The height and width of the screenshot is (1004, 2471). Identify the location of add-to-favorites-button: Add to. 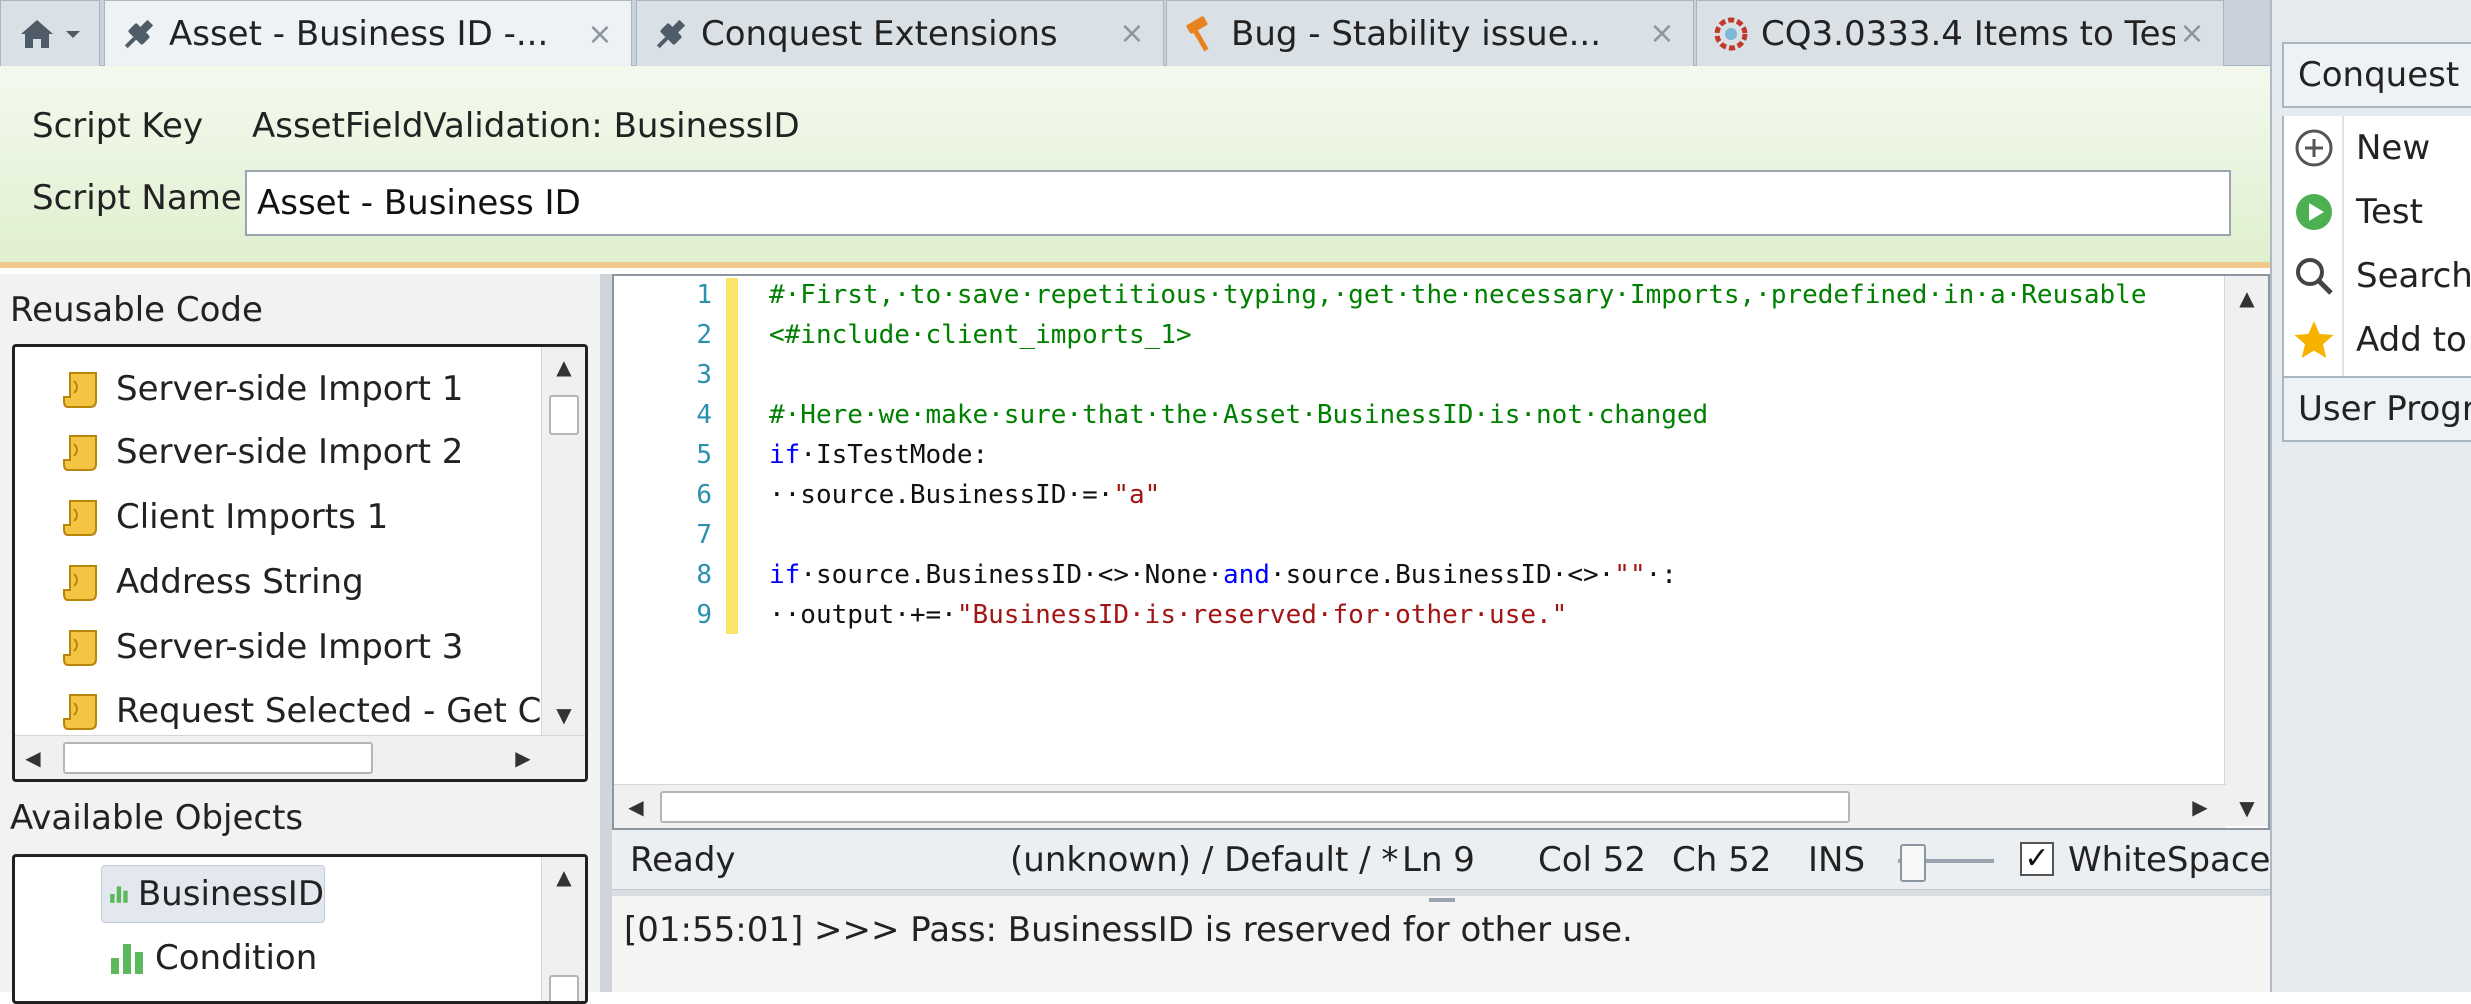
(2377, 340).